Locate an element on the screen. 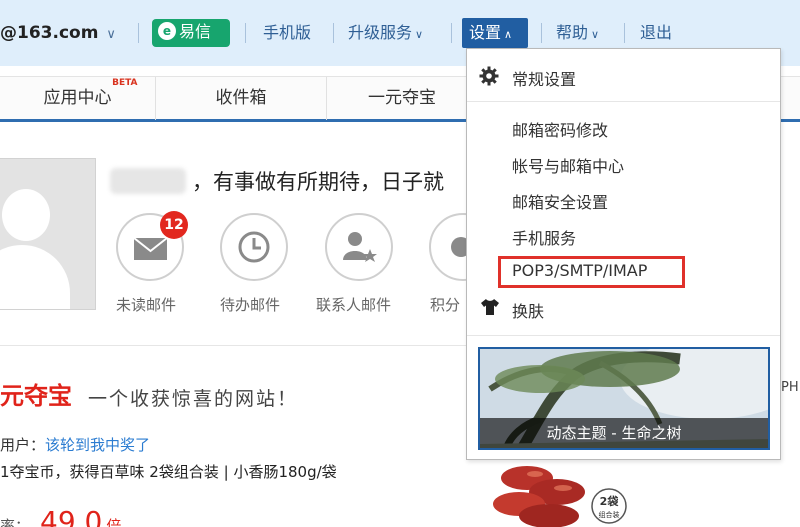 The height and width of the screenshot is (527, 800). general-settings-item: 常规设置 is located at coordinates (544, 78).